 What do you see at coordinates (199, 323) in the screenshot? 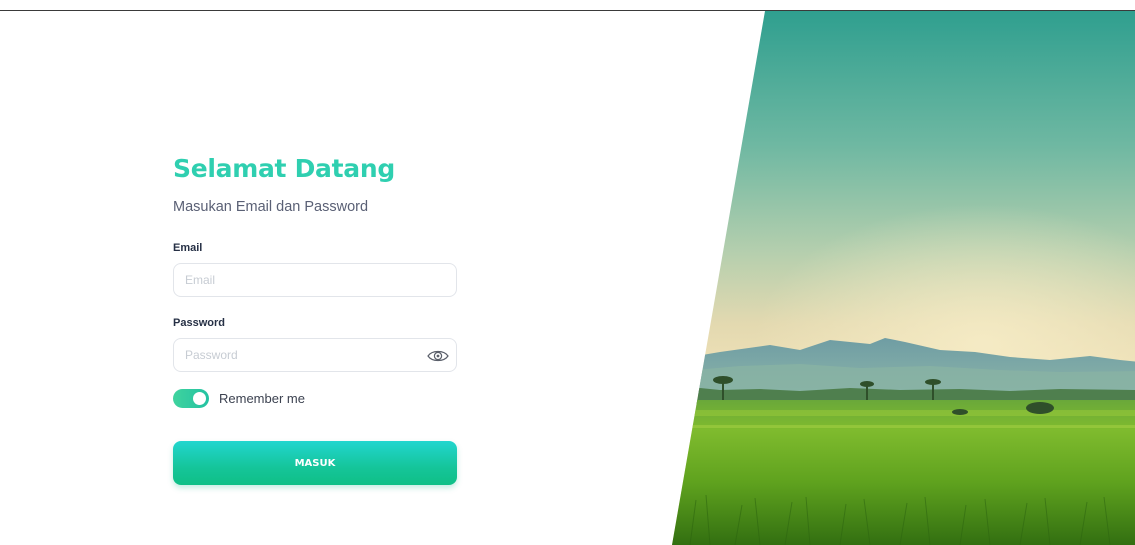
I see `password-label: Password` at bounding box center [199, 323].